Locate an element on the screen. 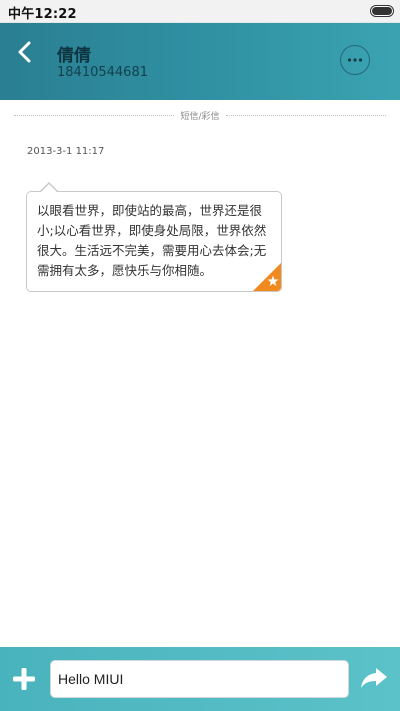 The width and height of the screenshot is (400, 711). message-input is located at coordinates (199, 679).